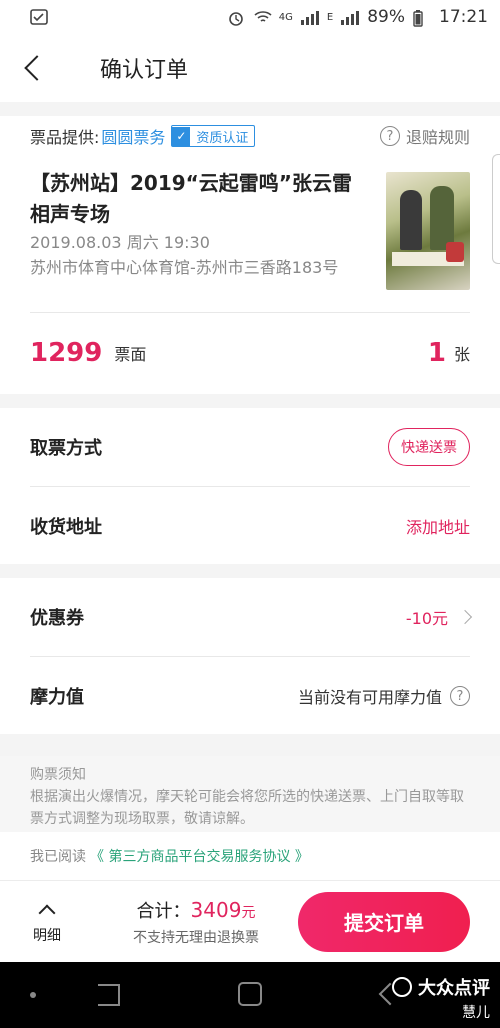 Image resolution: width=500 pixels, height=1028 pixels. Describe the element at coordinates (454, 988) in the screenshot. I see `watermark-brand: 大众点评` at that location.